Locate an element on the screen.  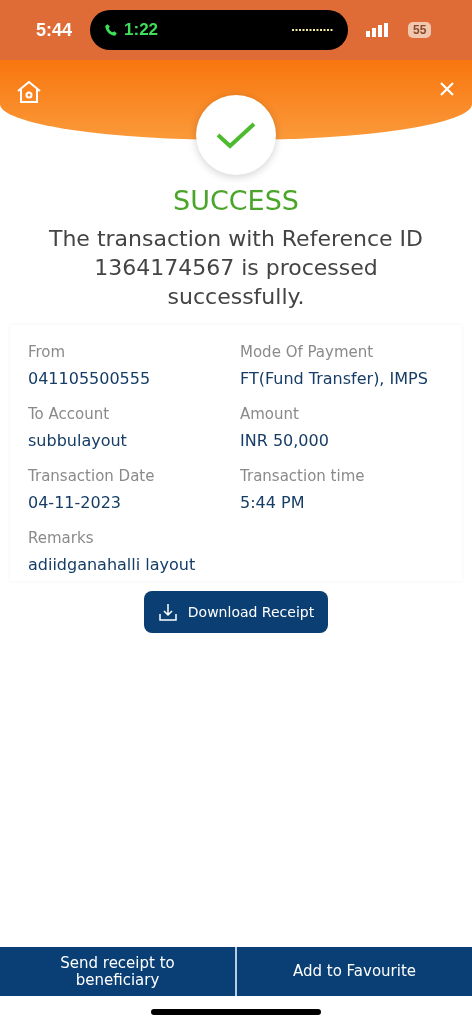
detail-value: subbulayout is located at coordinates (78, 441).